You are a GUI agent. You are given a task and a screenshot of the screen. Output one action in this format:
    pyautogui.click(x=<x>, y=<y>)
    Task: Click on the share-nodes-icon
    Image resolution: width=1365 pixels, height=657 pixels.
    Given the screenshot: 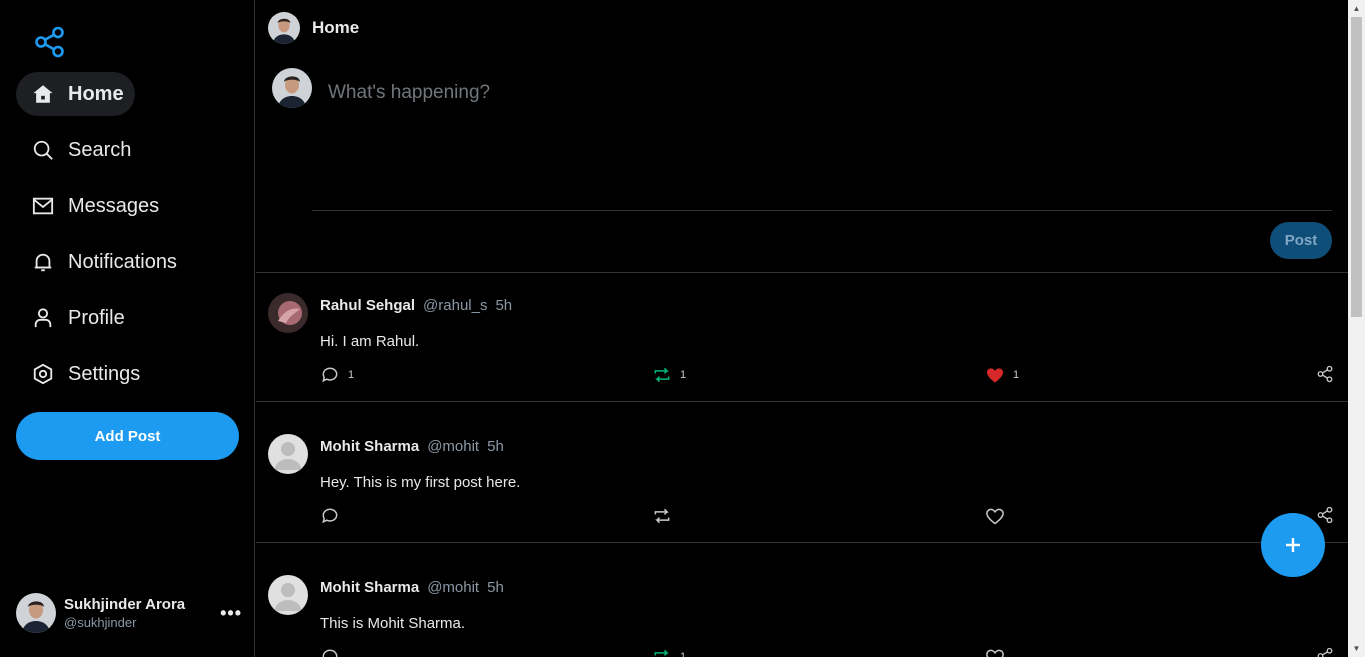 What is the action you would take?
    pyautogui.click(x=50, y=42)
    